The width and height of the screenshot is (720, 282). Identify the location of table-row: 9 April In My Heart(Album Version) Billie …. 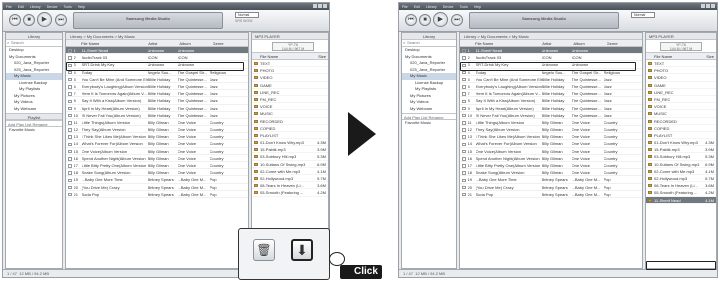
(157, 108).